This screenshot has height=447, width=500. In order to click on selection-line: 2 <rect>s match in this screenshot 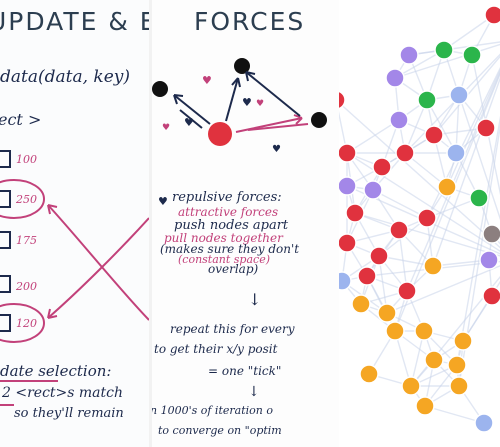, I will do `click(63, 393)`.